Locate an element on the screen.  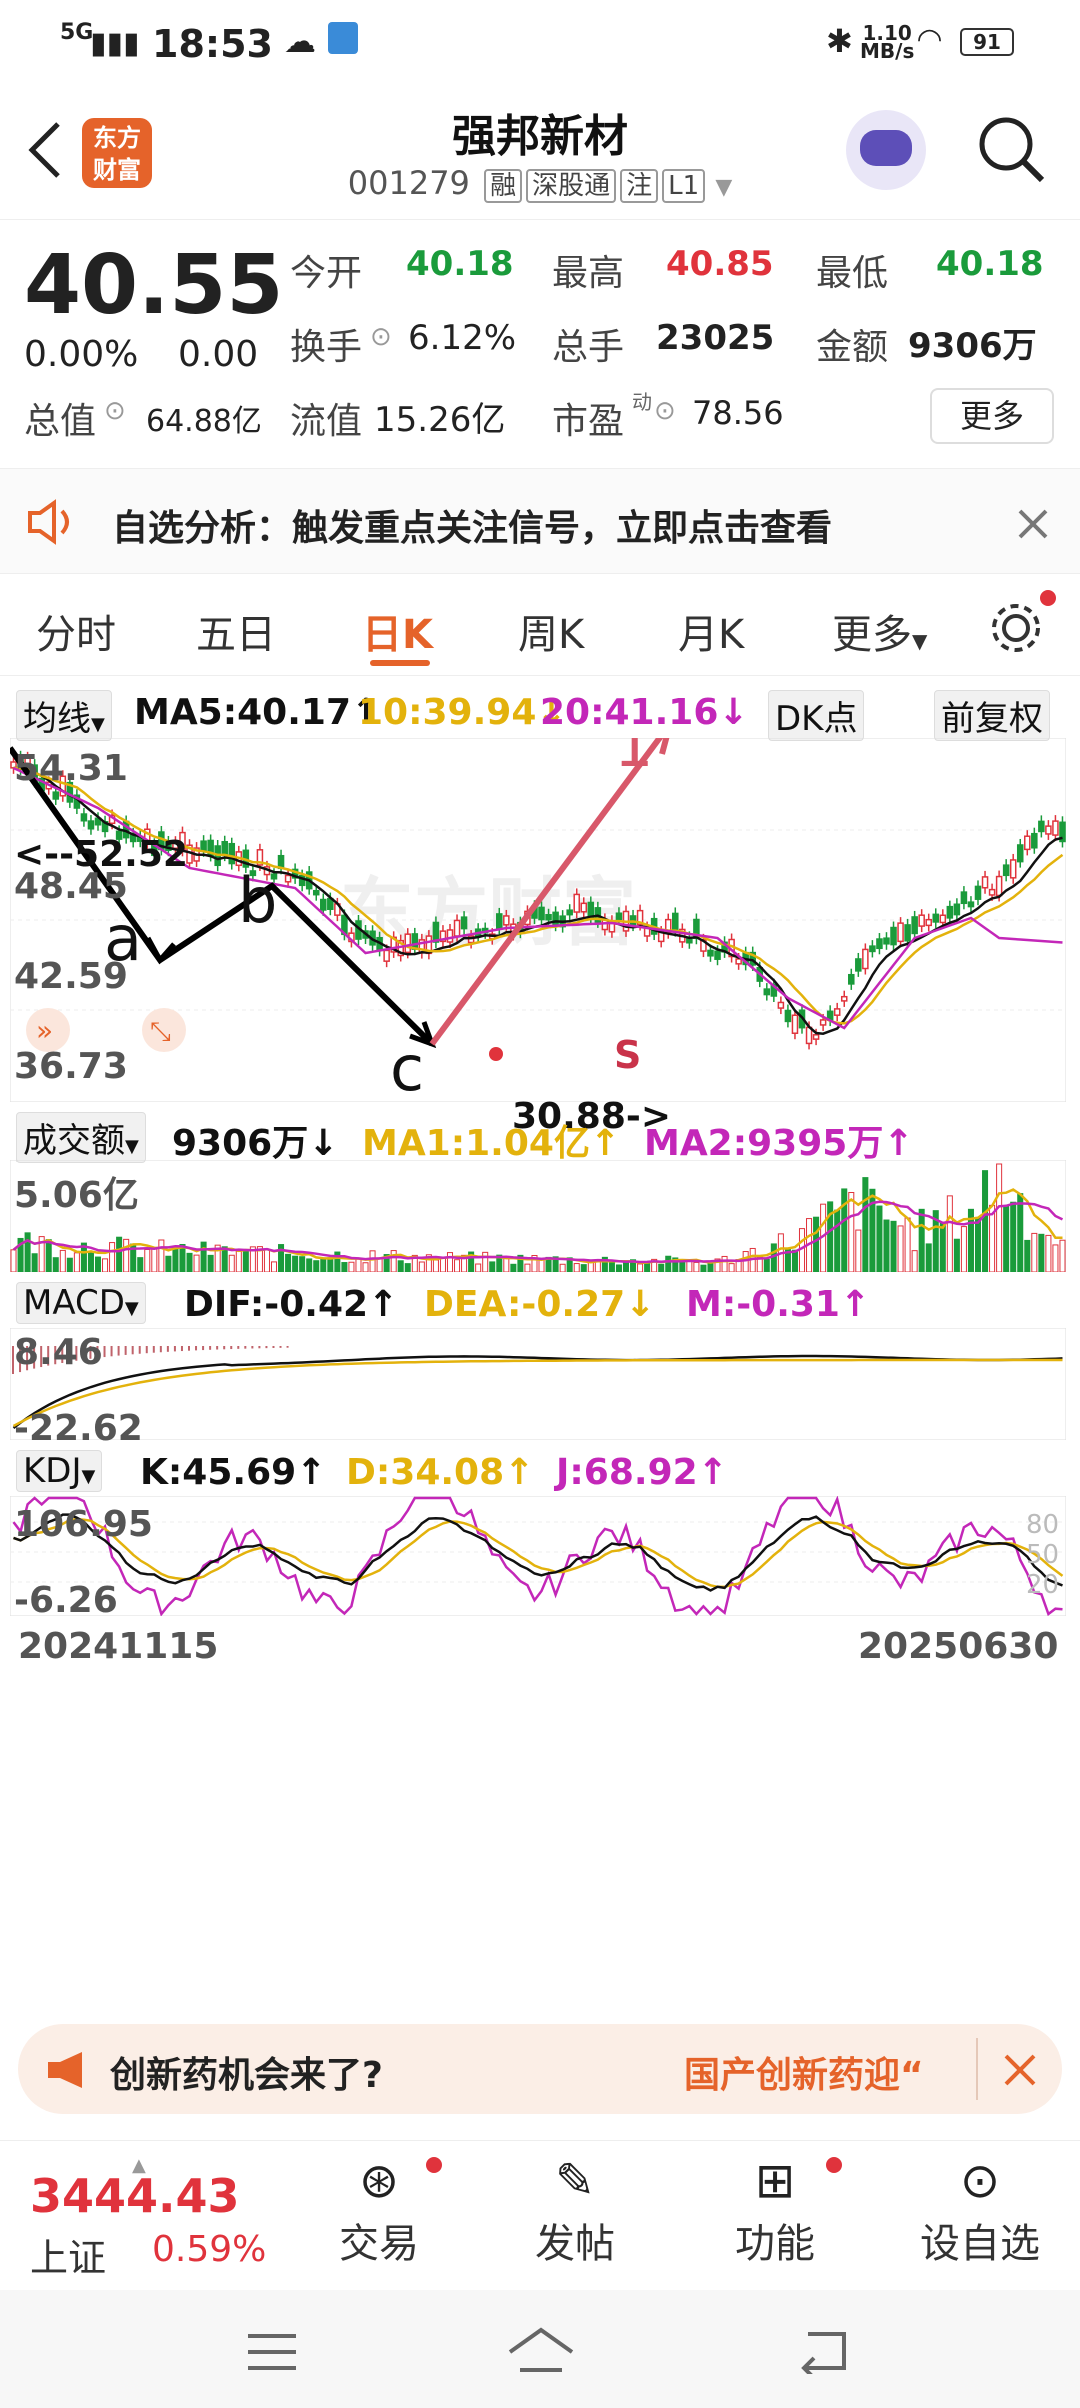
nav-functions: ⊞ 功能 is located at coordinates (775, 2210).